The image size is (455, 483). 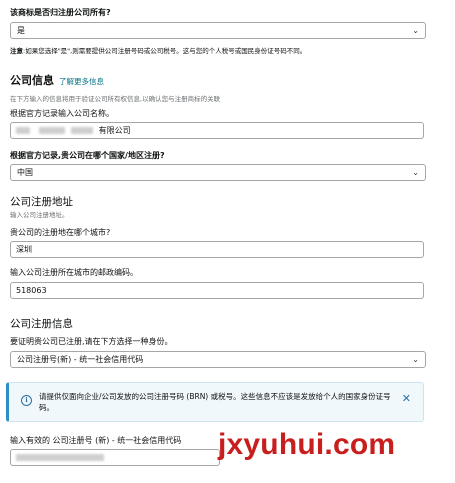 What do you see at coordinates (25, 172) in the screenshot?
I see `company-country-value: 中国` at bounding box center [25, 172].